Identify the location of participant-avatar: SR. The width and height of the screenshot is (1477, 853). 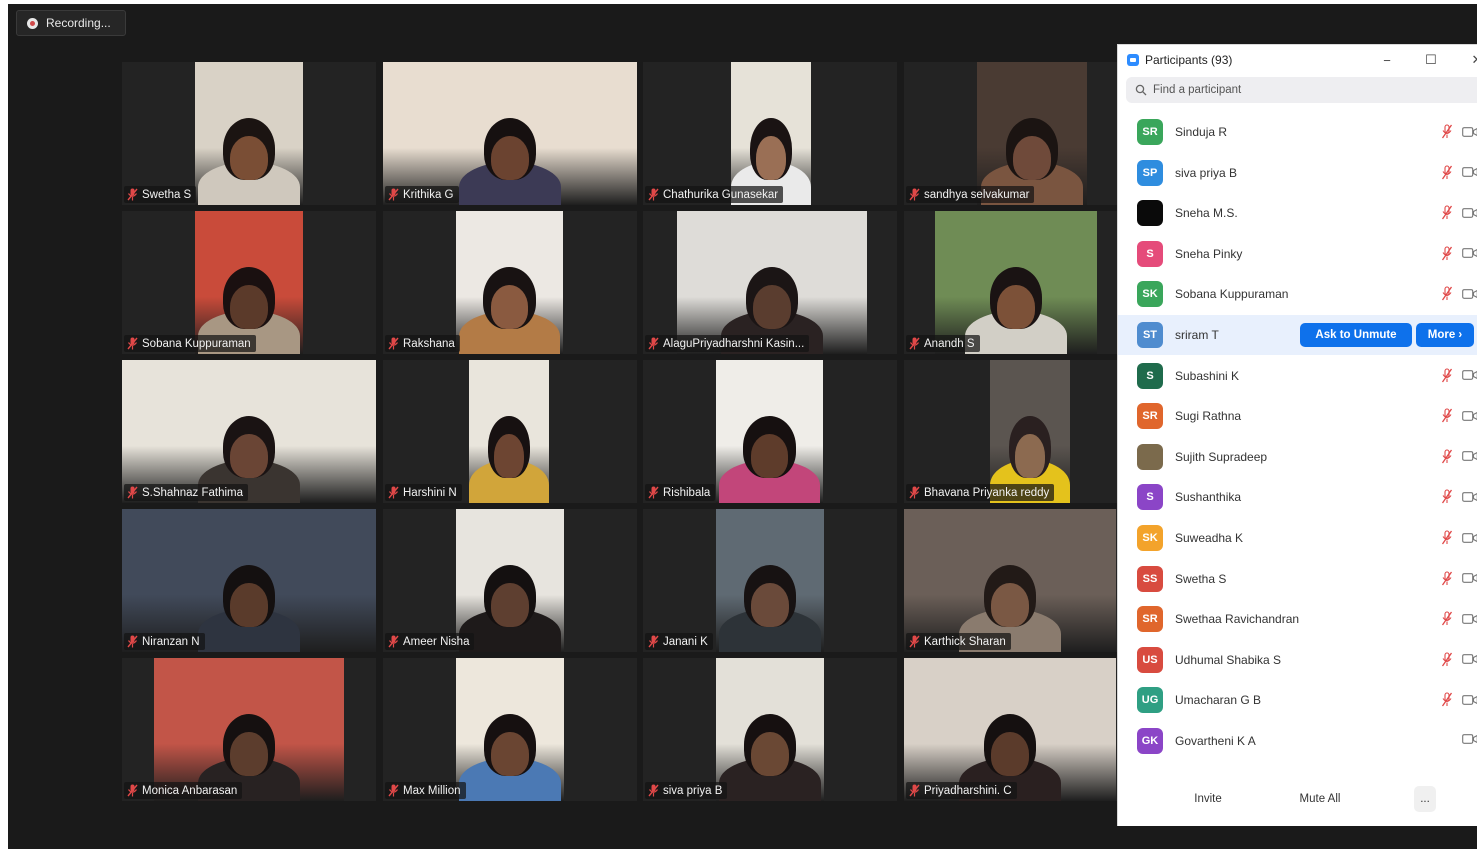
(1150, 132).